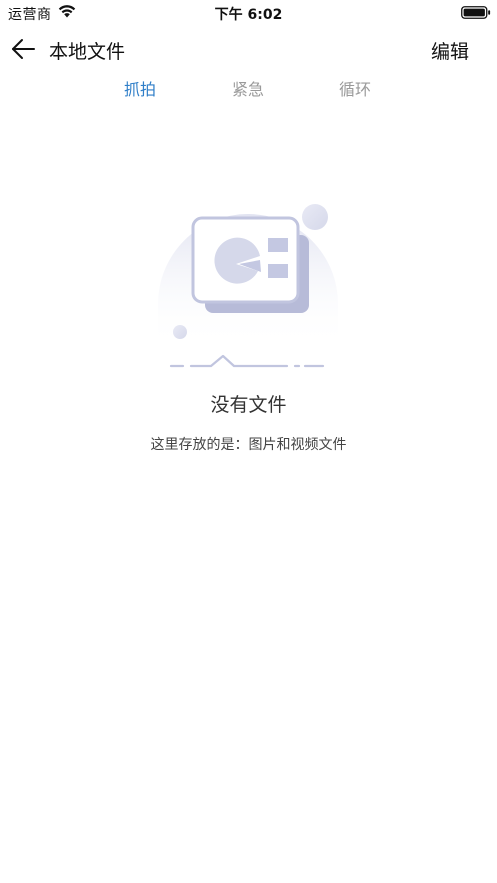 Image resolution: width=497 pixels, height=883 pixels. I want to click on edit-button: 编辑, so click(450, 50).